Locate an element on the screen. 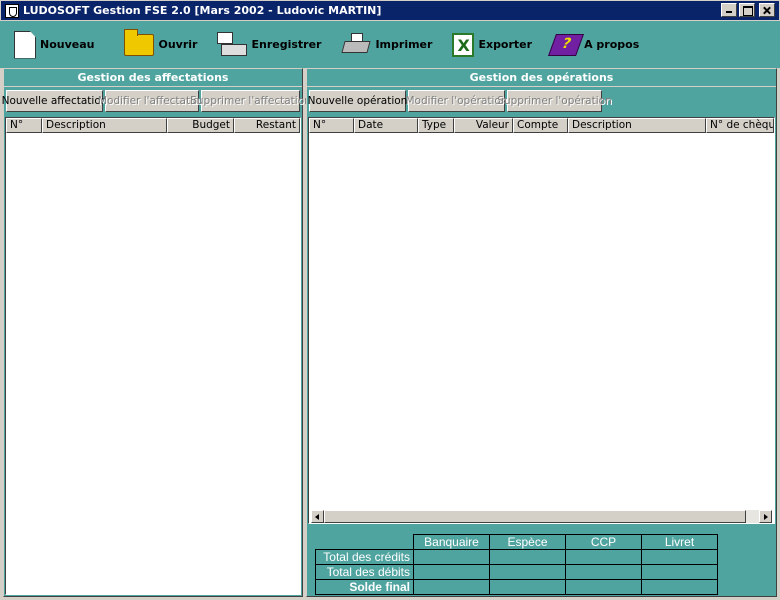 The height and width of the screenshot is (600, 780). new-label: Nouveau is located at coordinates (67, 44).